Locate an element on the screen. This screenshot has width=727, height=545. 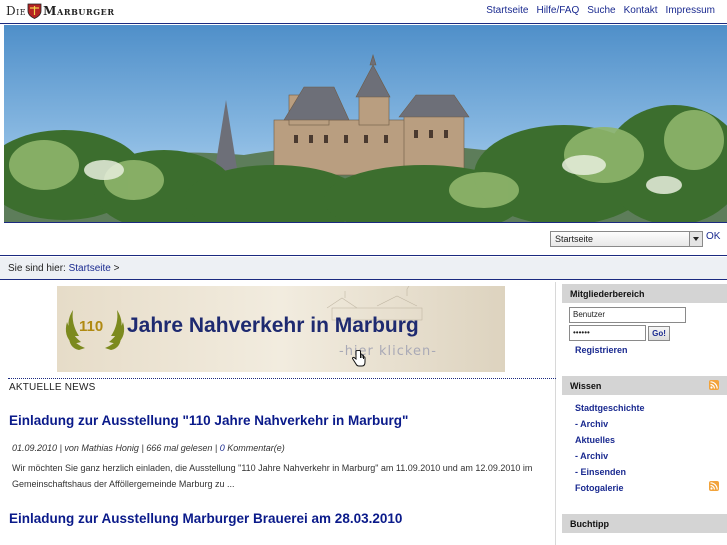
banner-title: Jahre Nahverkehr in Marburg is located at coordinates (273, 325).